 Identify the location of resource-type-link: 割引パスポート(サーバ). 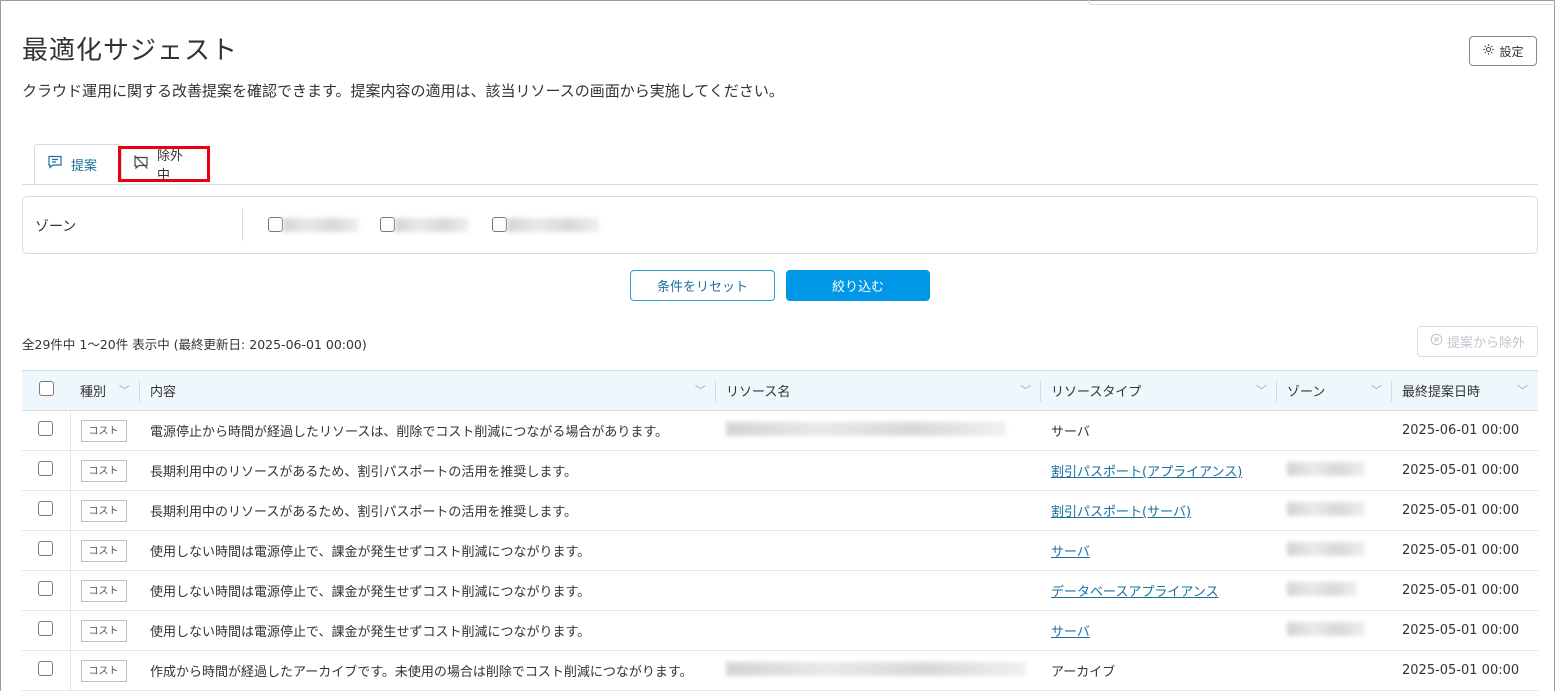
(1121, 512).